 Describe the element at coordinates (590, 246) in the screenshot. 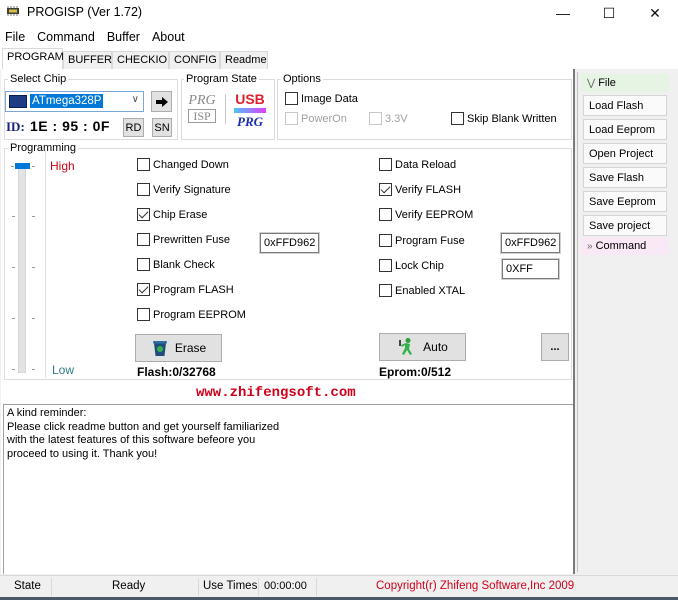

I see `expand-chevron-icon: »` at that location.